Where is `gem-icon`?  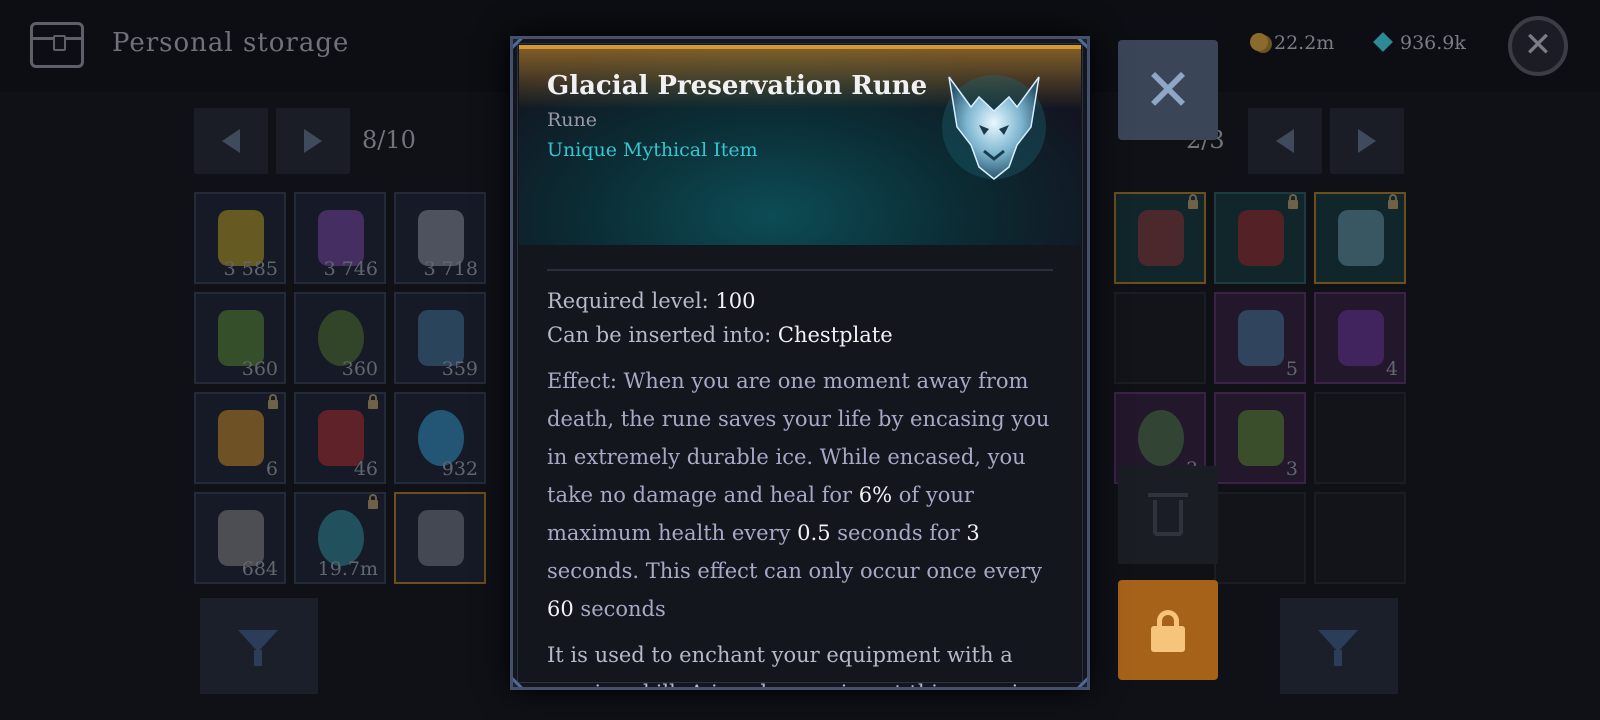 gem-icon is located at coordinates (1383, 42).